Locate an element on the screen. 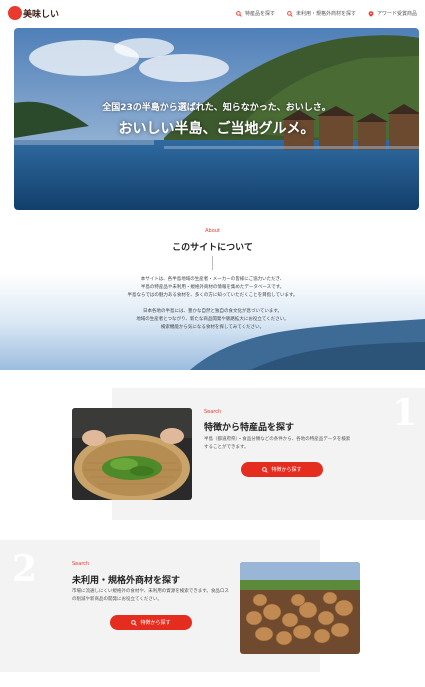 Image resolution: width=425 pixels, height=687 pixels. specialty-photo is located at coordinates (132, 454).